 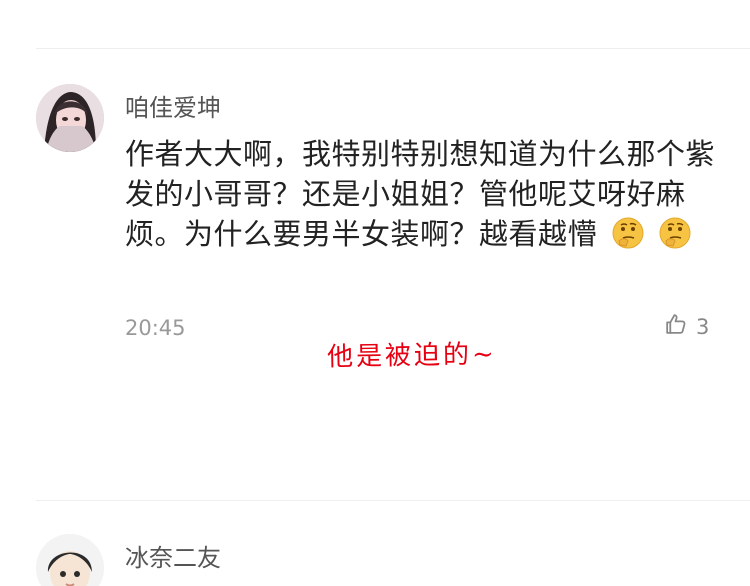 What do you see at coordinates (173, 555) in the screenshot?
I see `username: 冰奈二友` at bounding box center [173, 555].